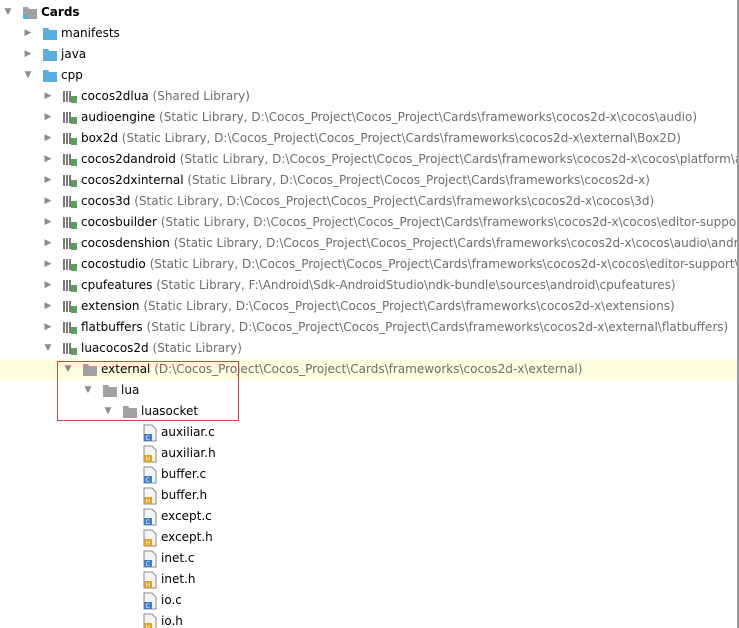 The image size is (739, 628). What do you see at coordinates (119, 222) in the screenshot?
I see `library-name: cocosbuilder` at bounding box center [119, 222].